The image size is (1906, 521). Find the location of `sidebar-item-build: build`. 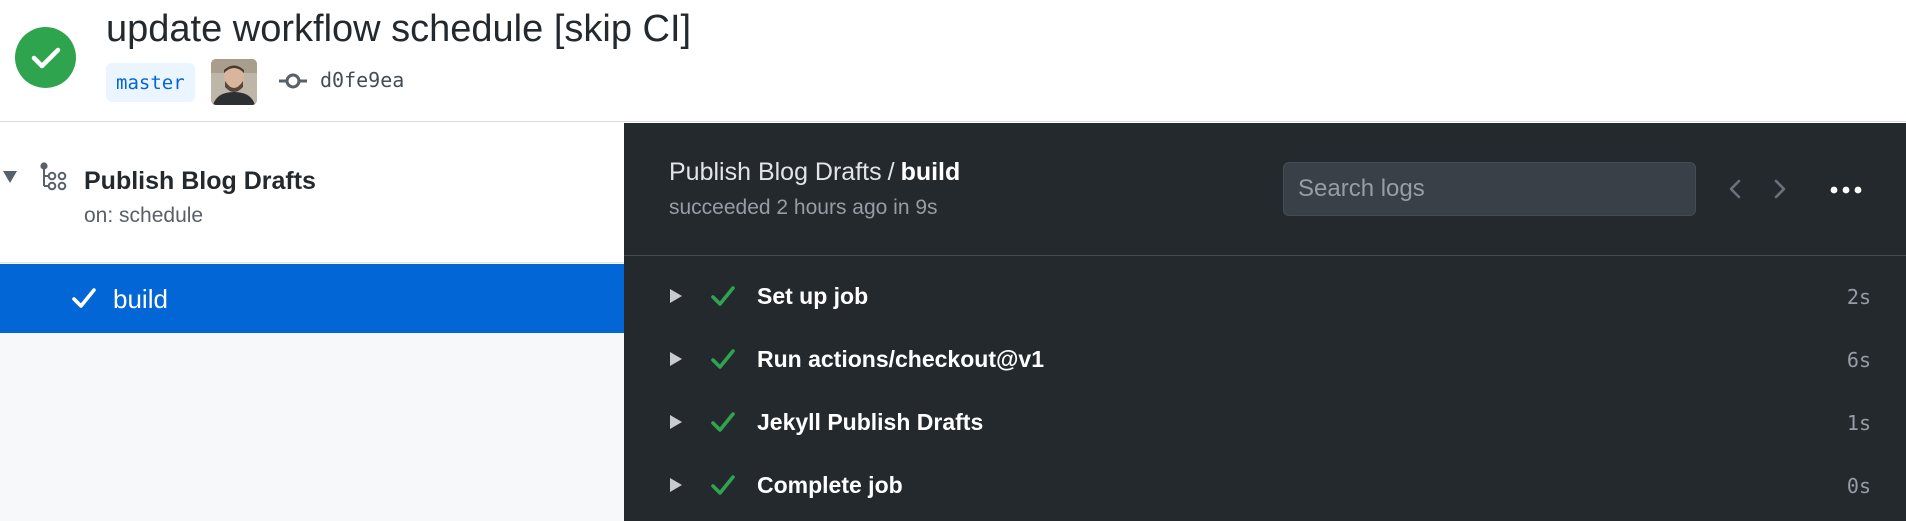

sidebar-item-build: build is located at coordinates (312, 298).